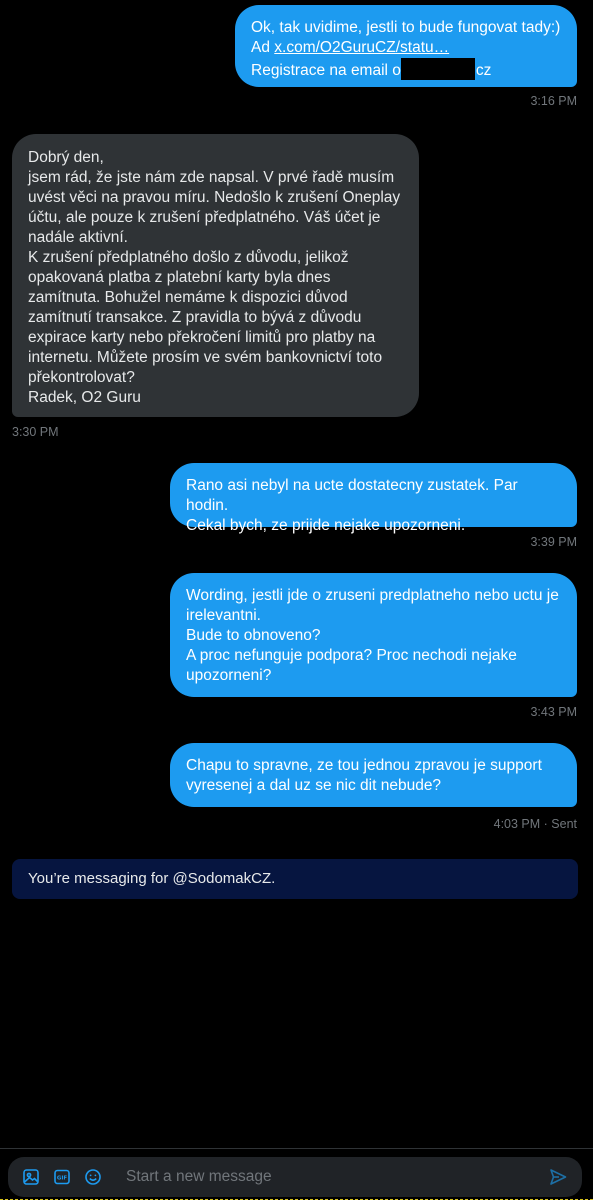 The width and height of the screenshot is (593, 1200). I want to click on message-input, so click(337, 1177).